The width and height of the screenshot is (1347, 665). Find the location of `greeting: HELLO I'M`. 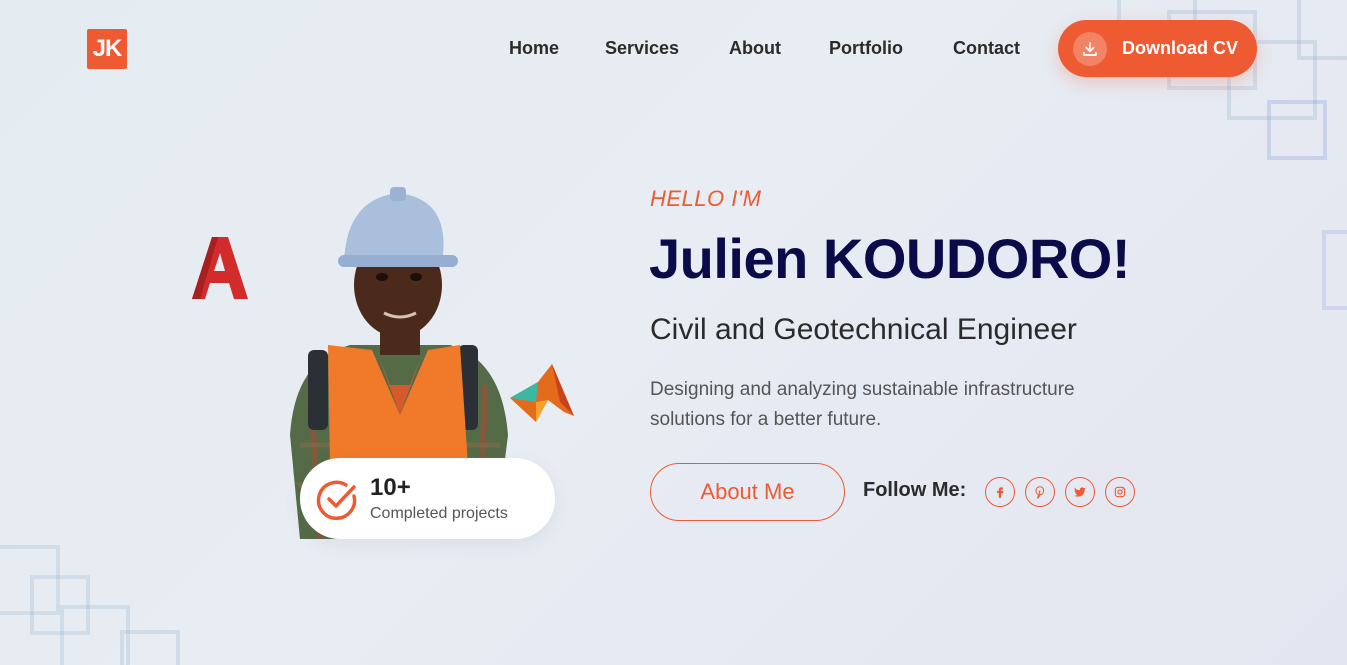

greeting: HELLO I'M is located at coordinates (706, 198).